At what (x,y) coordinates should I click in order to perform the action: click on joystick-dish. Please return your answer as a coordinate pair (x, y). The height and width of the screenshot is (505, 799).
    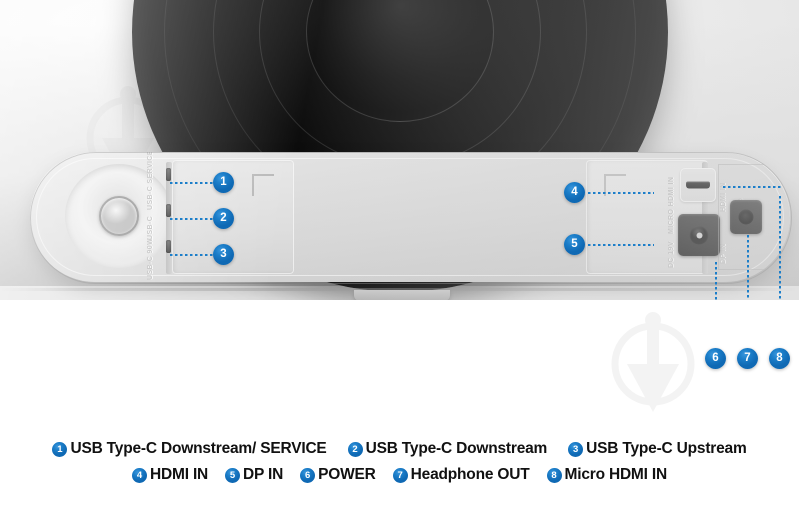
    Looking at the image, I should click on (119, 216).